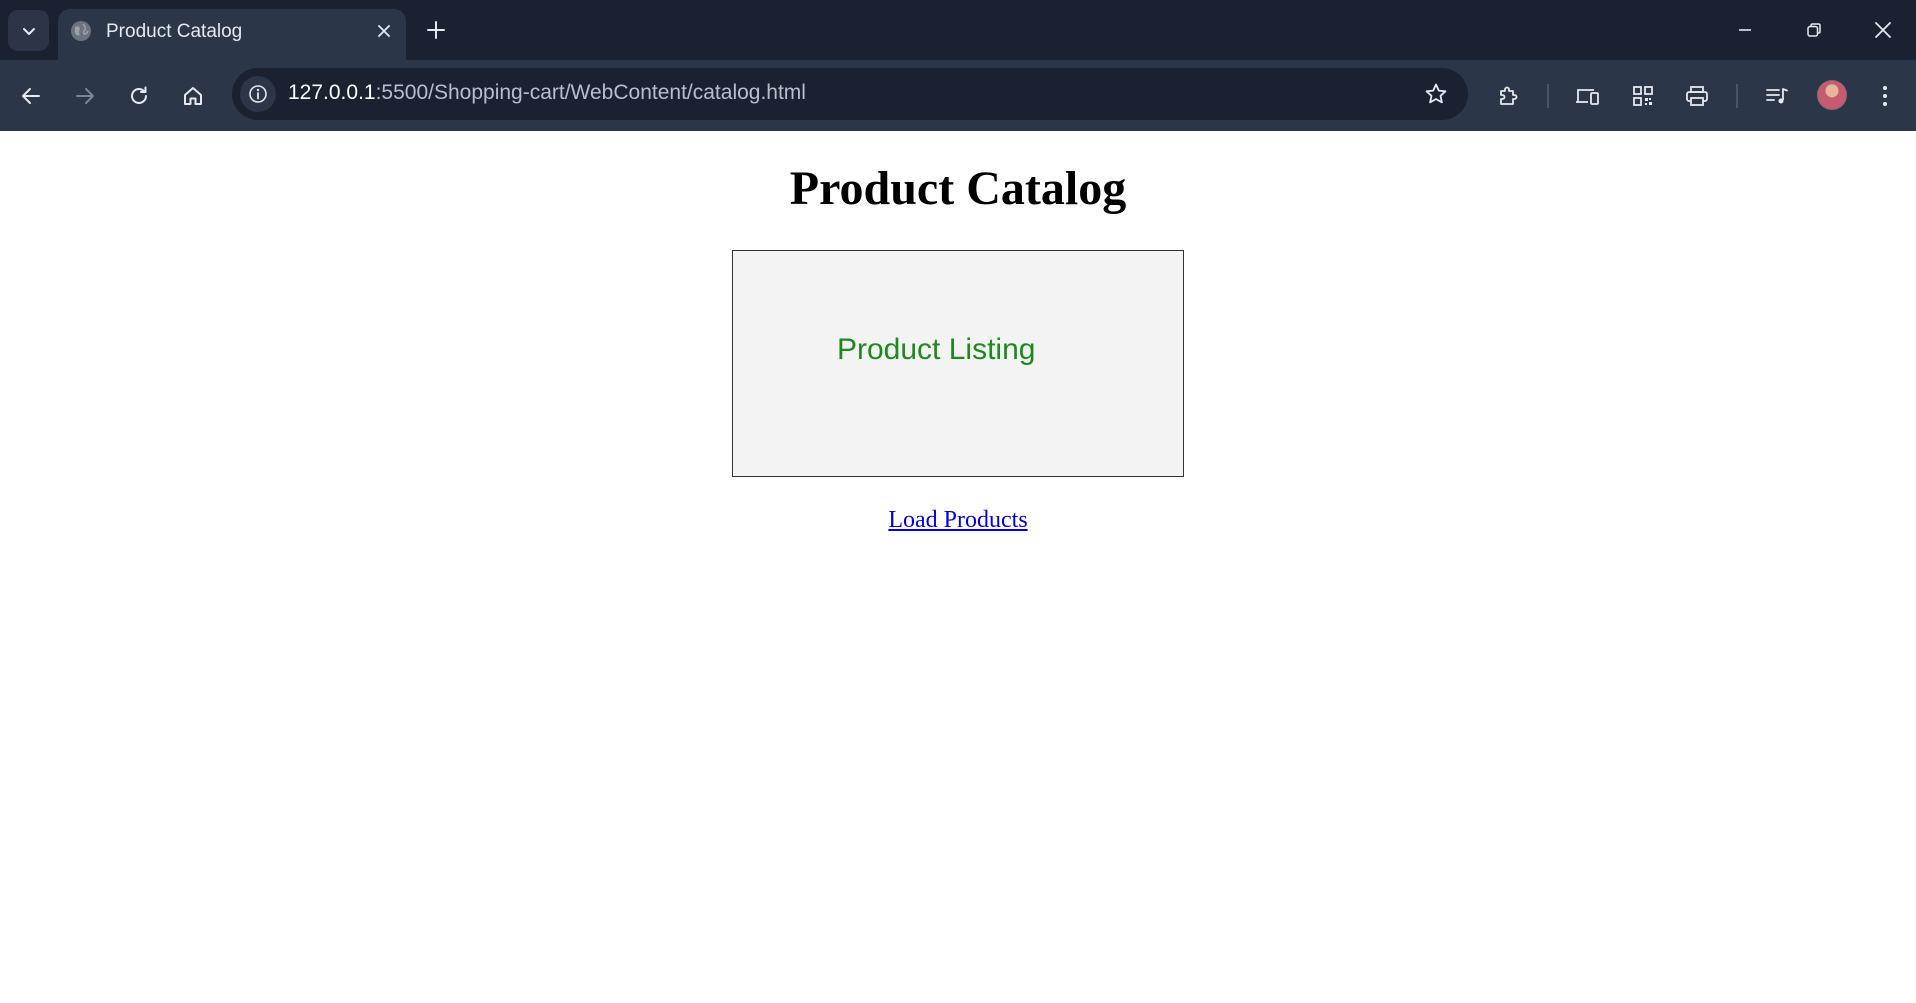 This screenshot has width=1916, height=1003. I want to click on media-controls-button, so click(1777, 96).